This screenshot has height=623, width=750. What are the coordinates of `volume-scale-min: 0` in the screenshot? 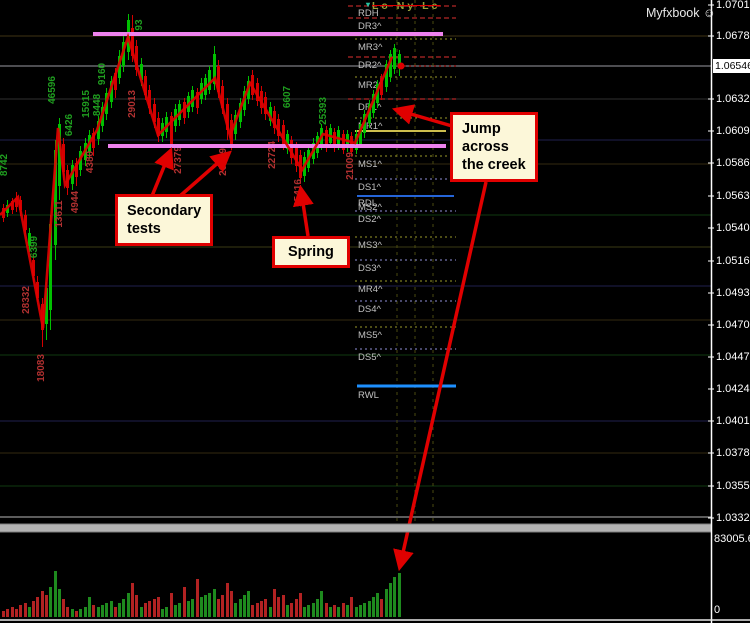 It's located at (717, 610).